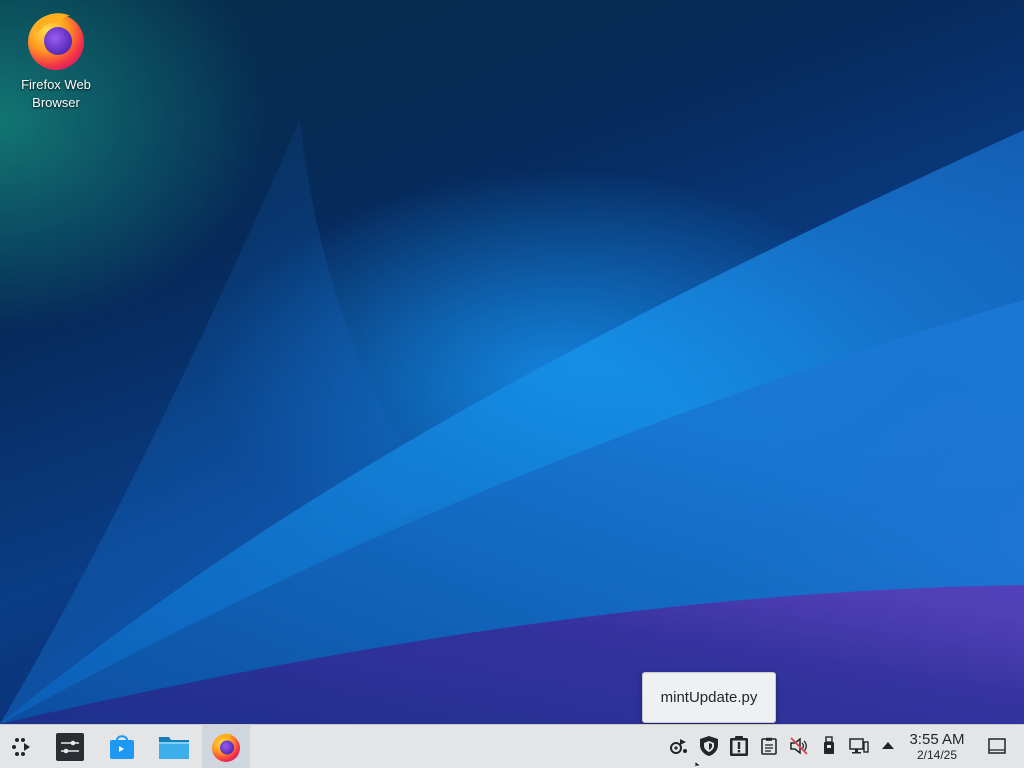  I want to click on muted-speaker-icon, so click(799, 746).